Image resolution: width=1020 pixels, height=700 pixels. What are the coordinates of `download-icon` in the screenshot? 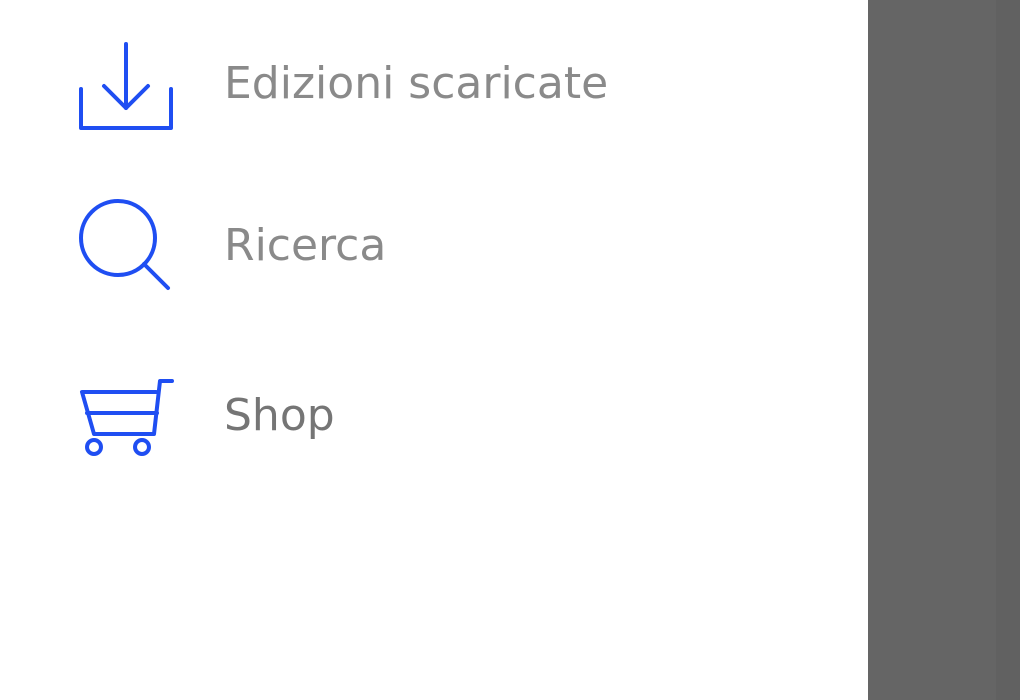 It's located at (126, 84).